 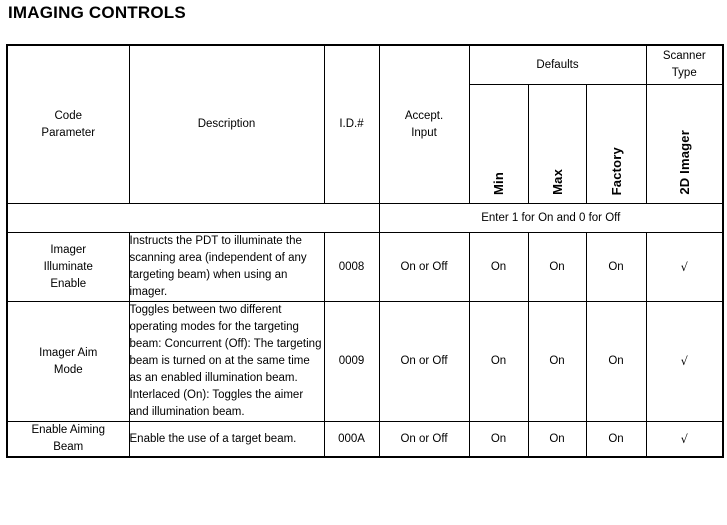 I want to click on header-factory: Factory, so click(x=616, y=144).